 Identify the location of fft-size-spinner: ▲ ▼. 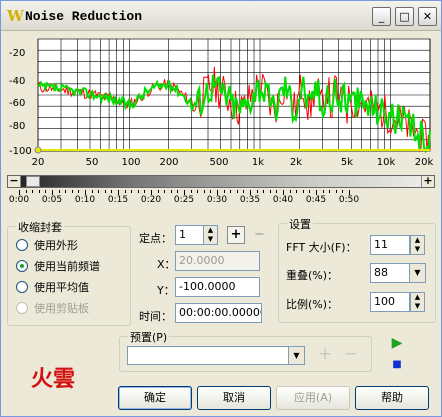
(417, 245).